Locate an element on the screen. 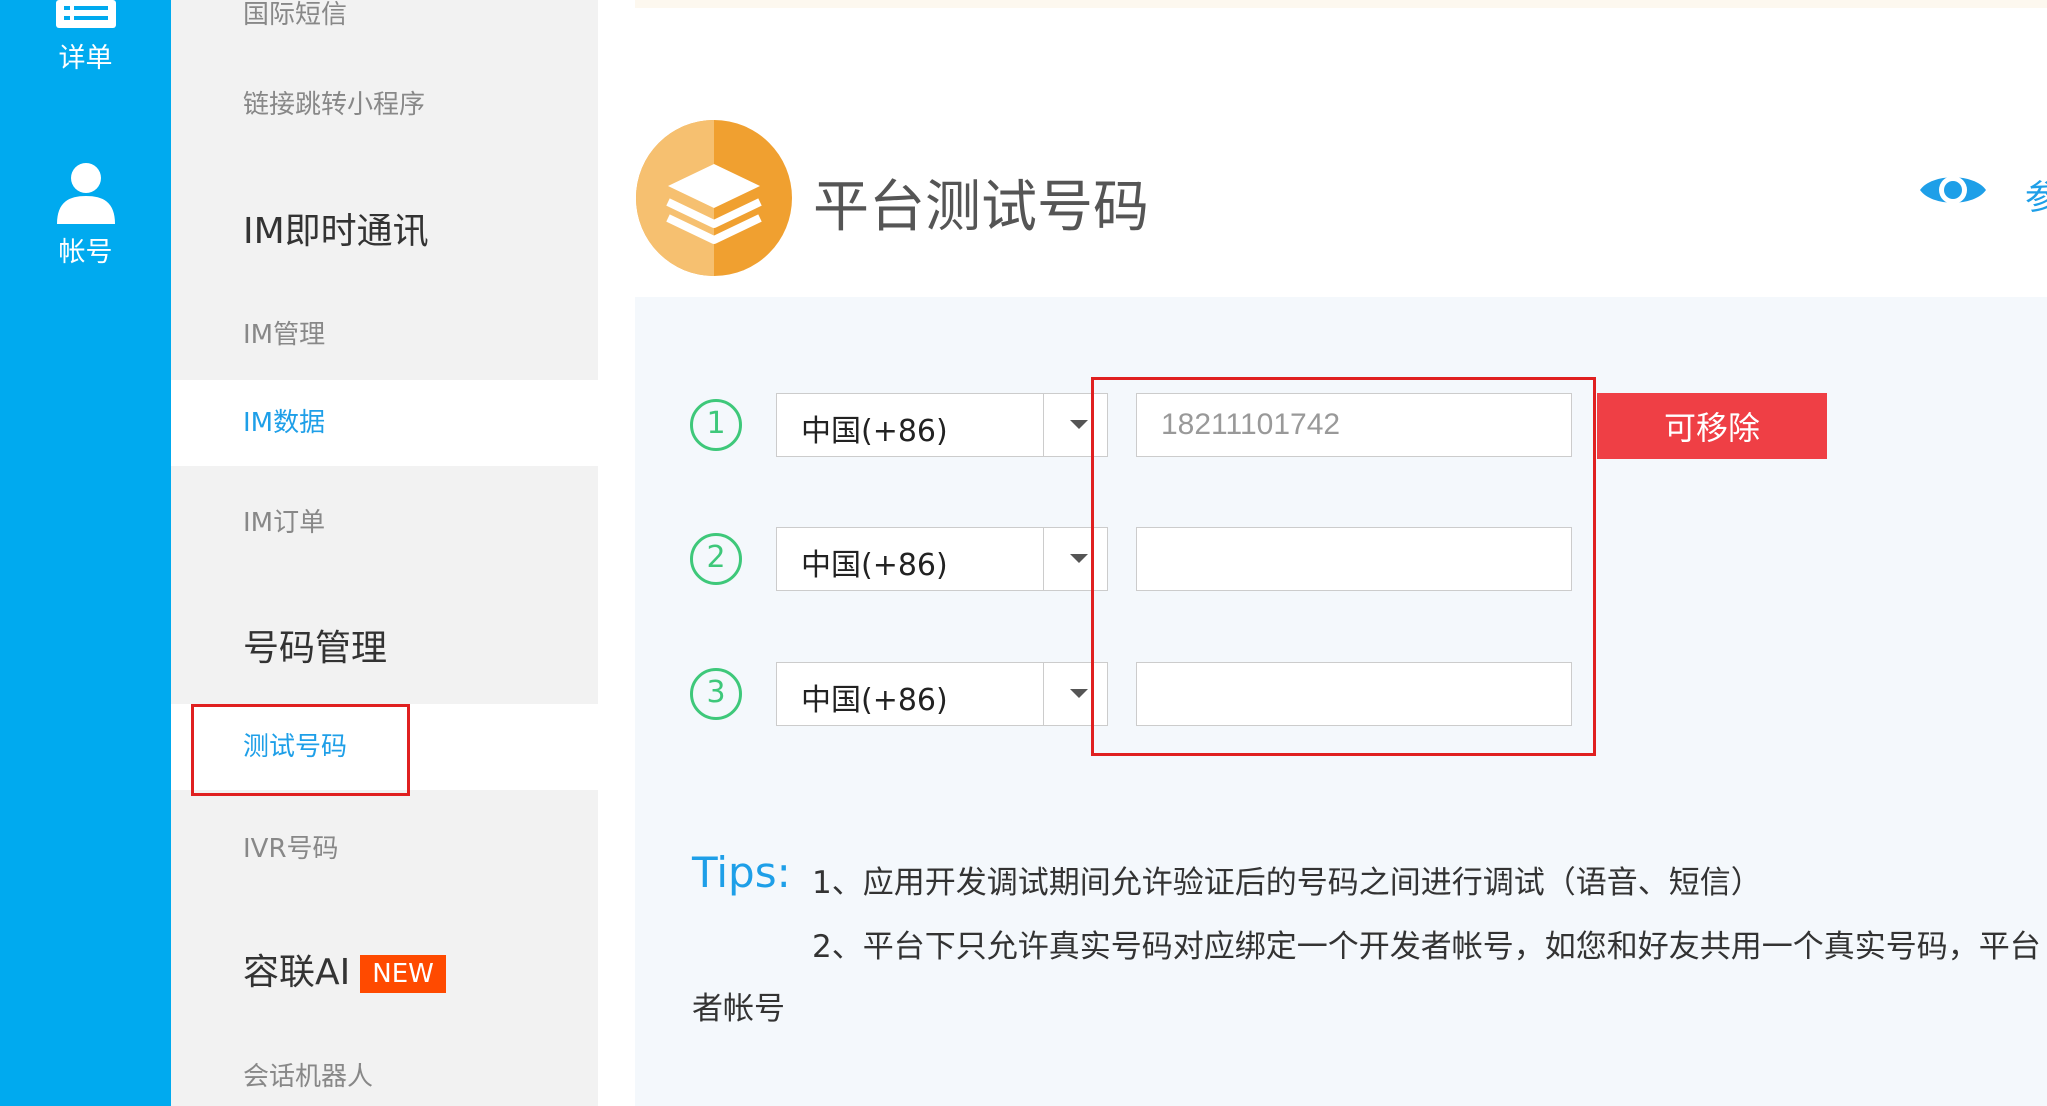 This screenshot has width=2047, height=1106. sidebar-item-chatbot: 会话机器人 is located at coordinates (384, 1074).